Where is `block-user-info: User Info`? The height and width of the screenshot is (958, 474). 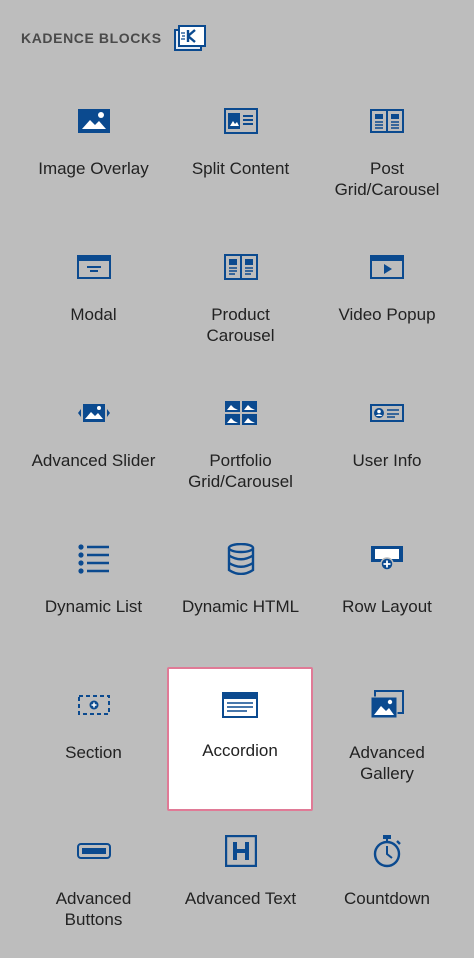
block-user-info: User Info is located at coordinates (387, 447).